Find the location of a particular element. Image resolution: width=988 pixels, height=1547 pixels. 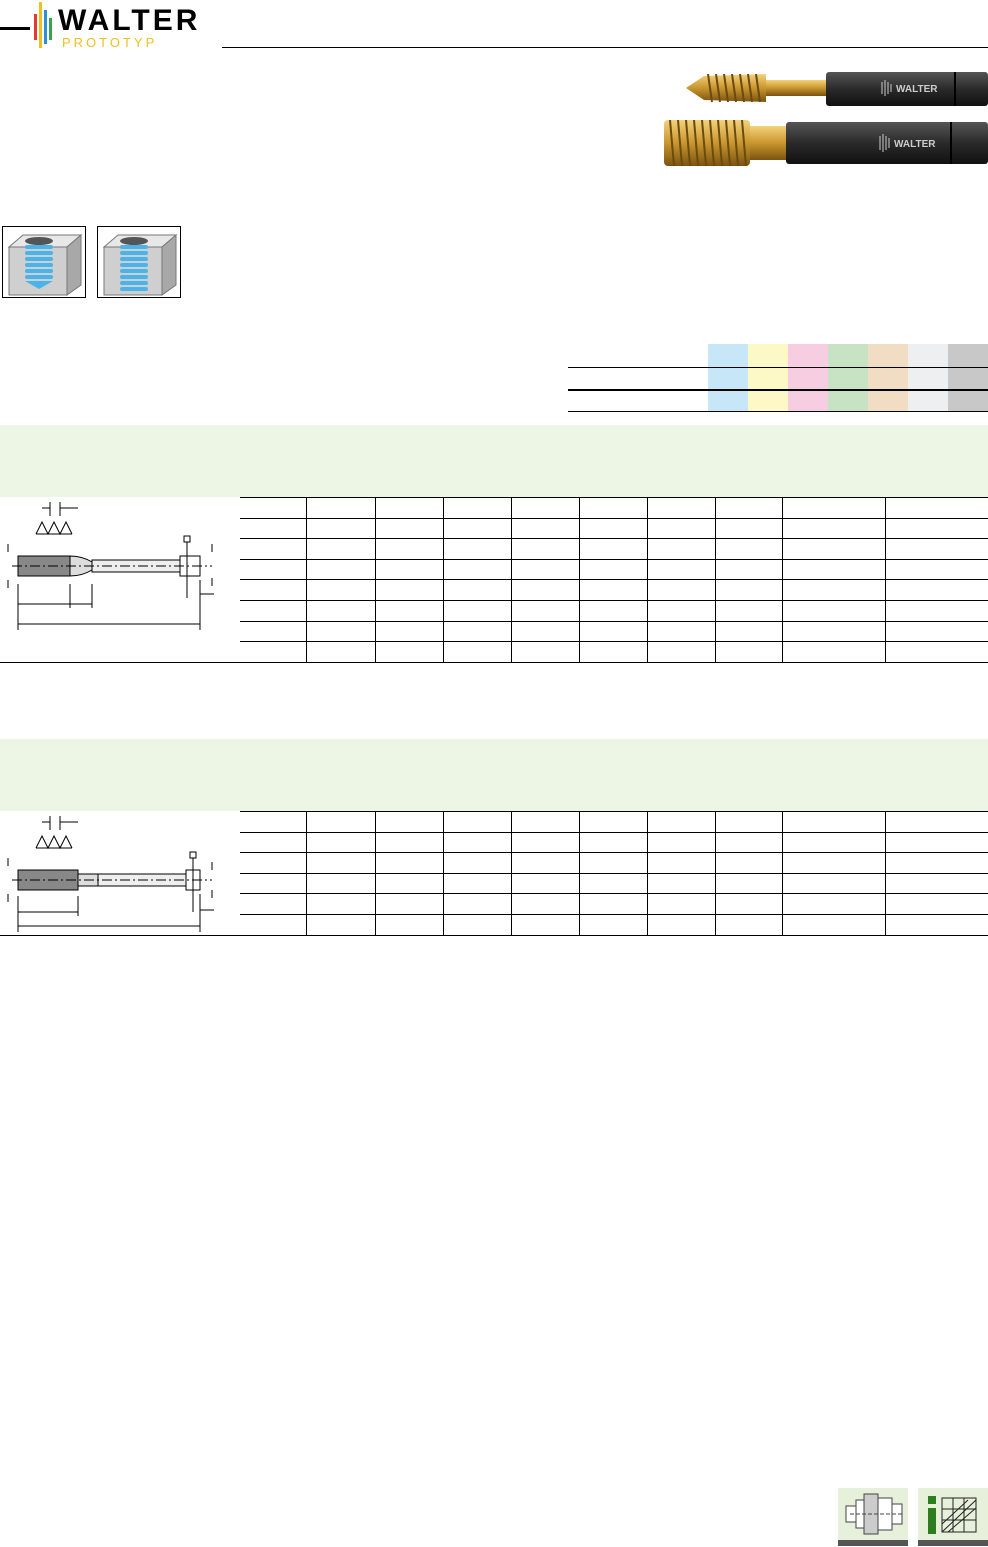

info-chart-icon-bar is located at coordinates (953, 1543).